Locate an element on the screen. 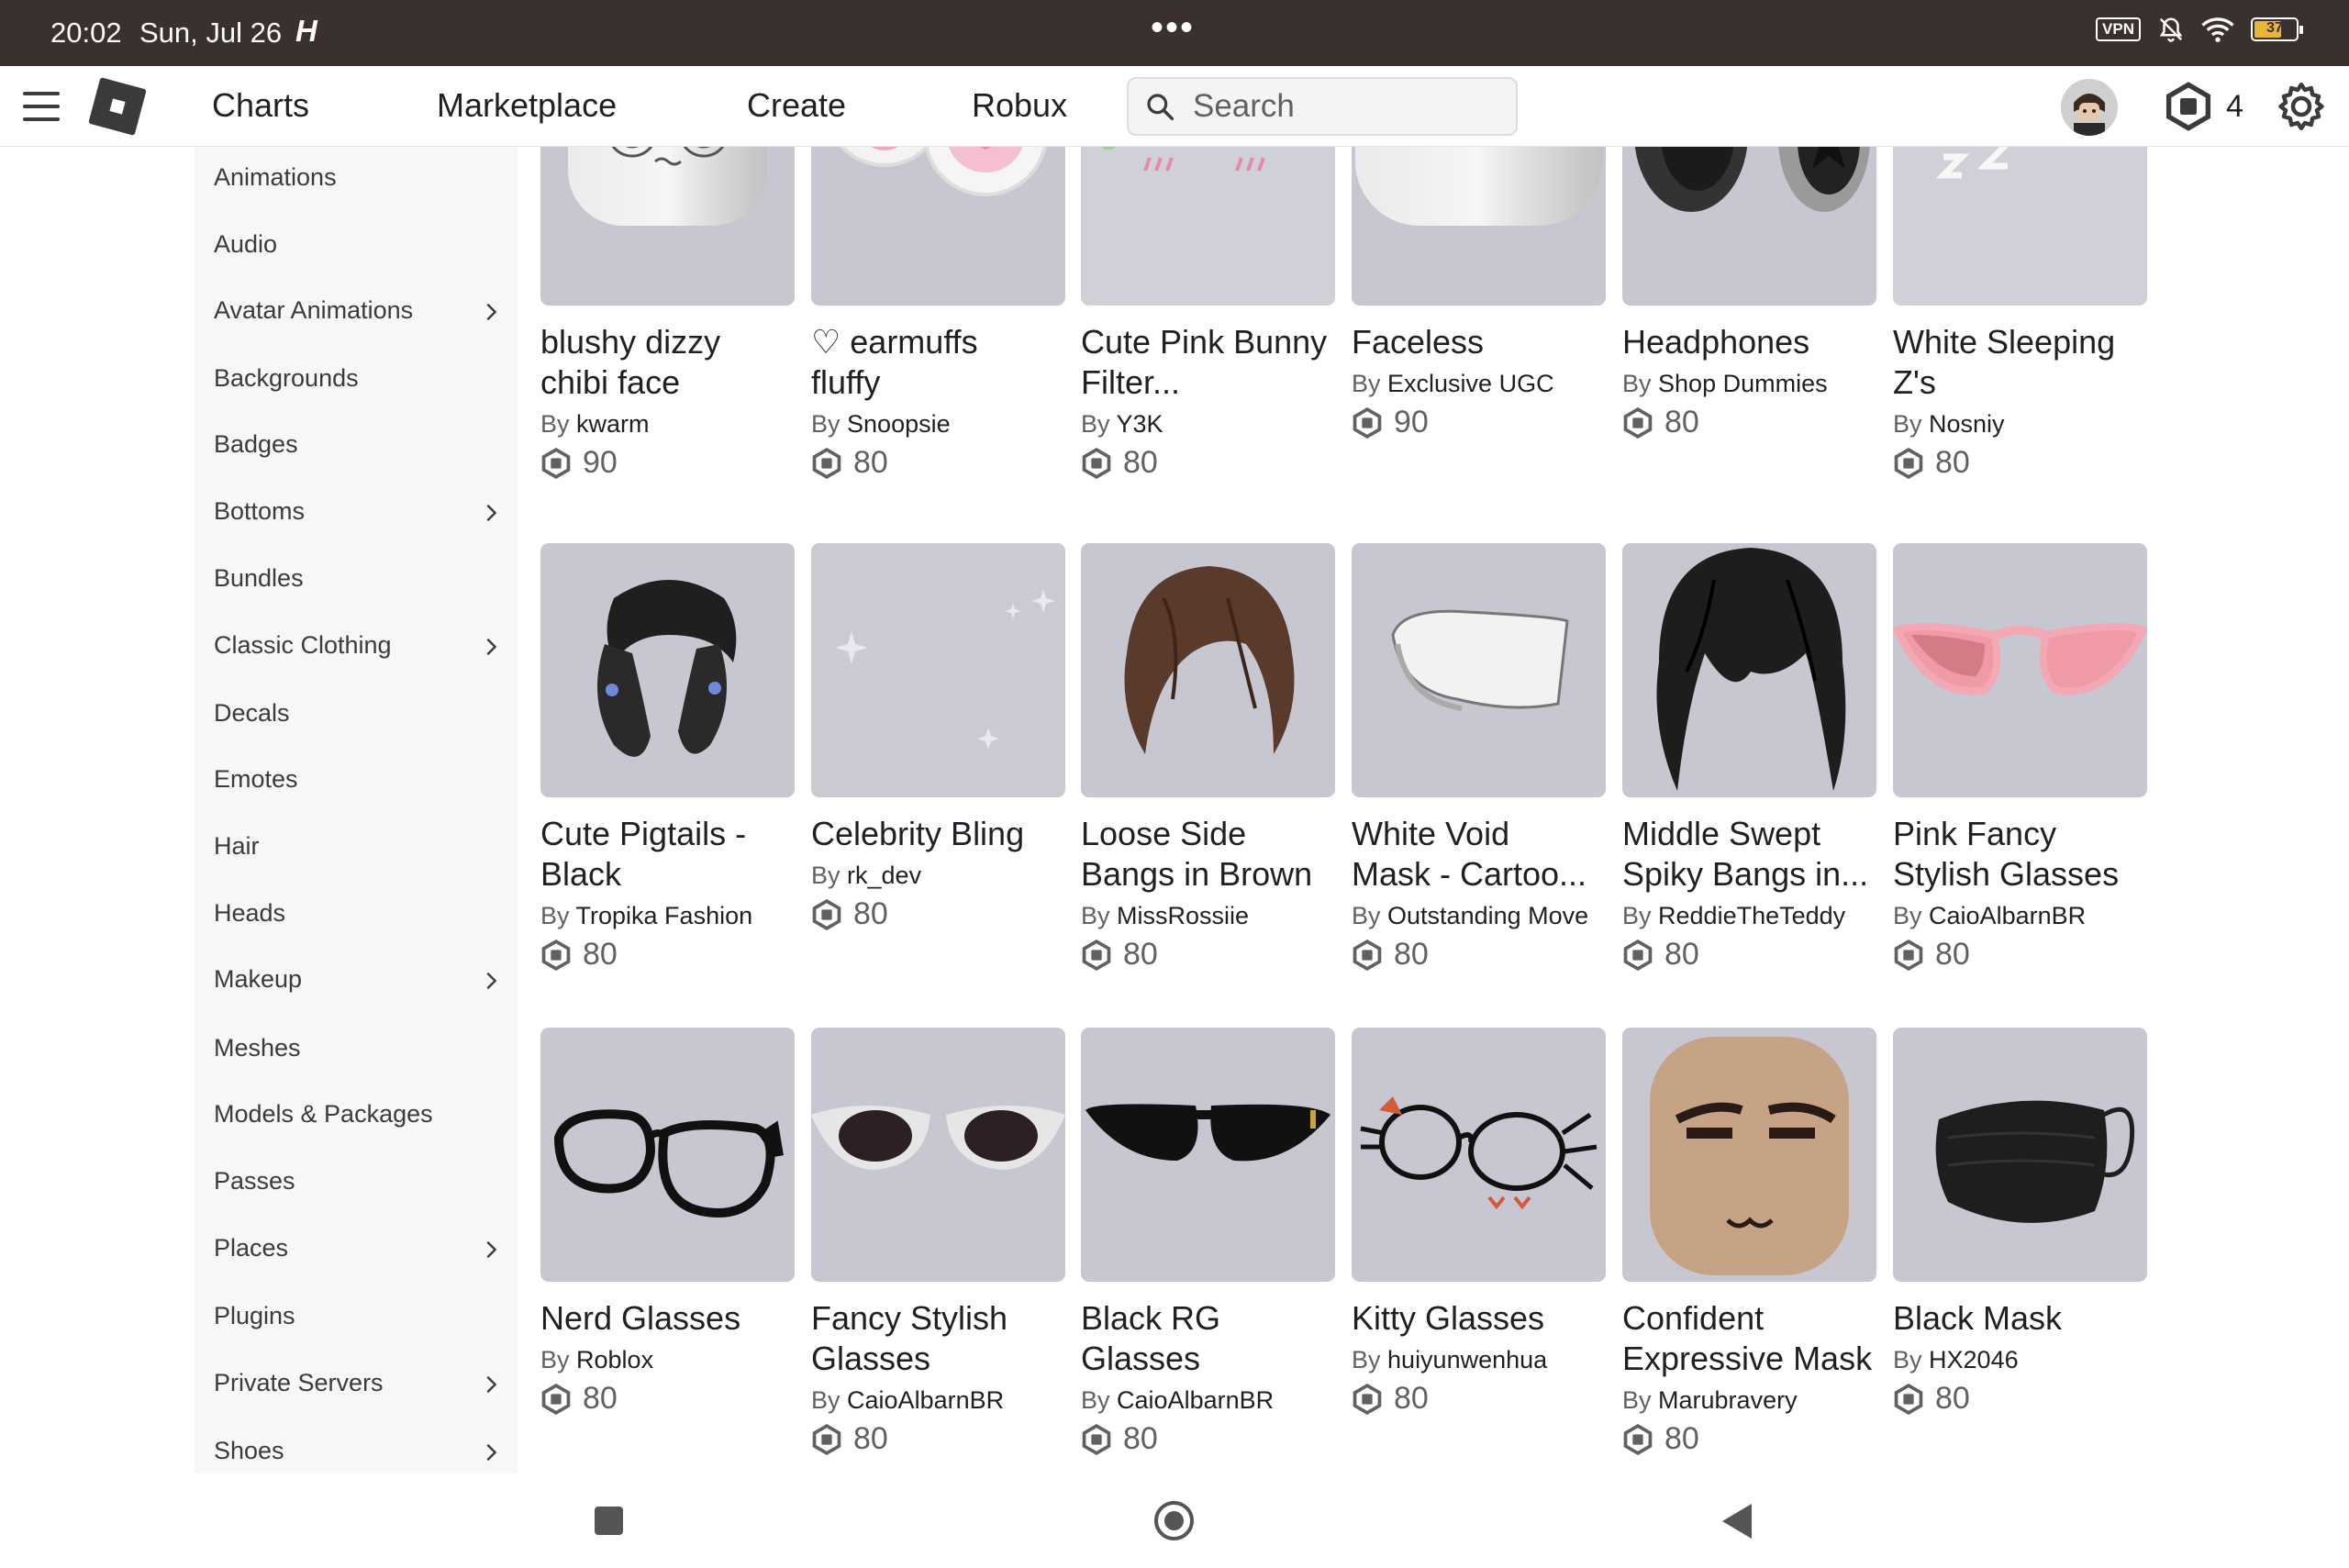 Image resolution: width=2349 pixels, height=1568 pixels. item-name: Confident is located at coordinates (1751, 1319).